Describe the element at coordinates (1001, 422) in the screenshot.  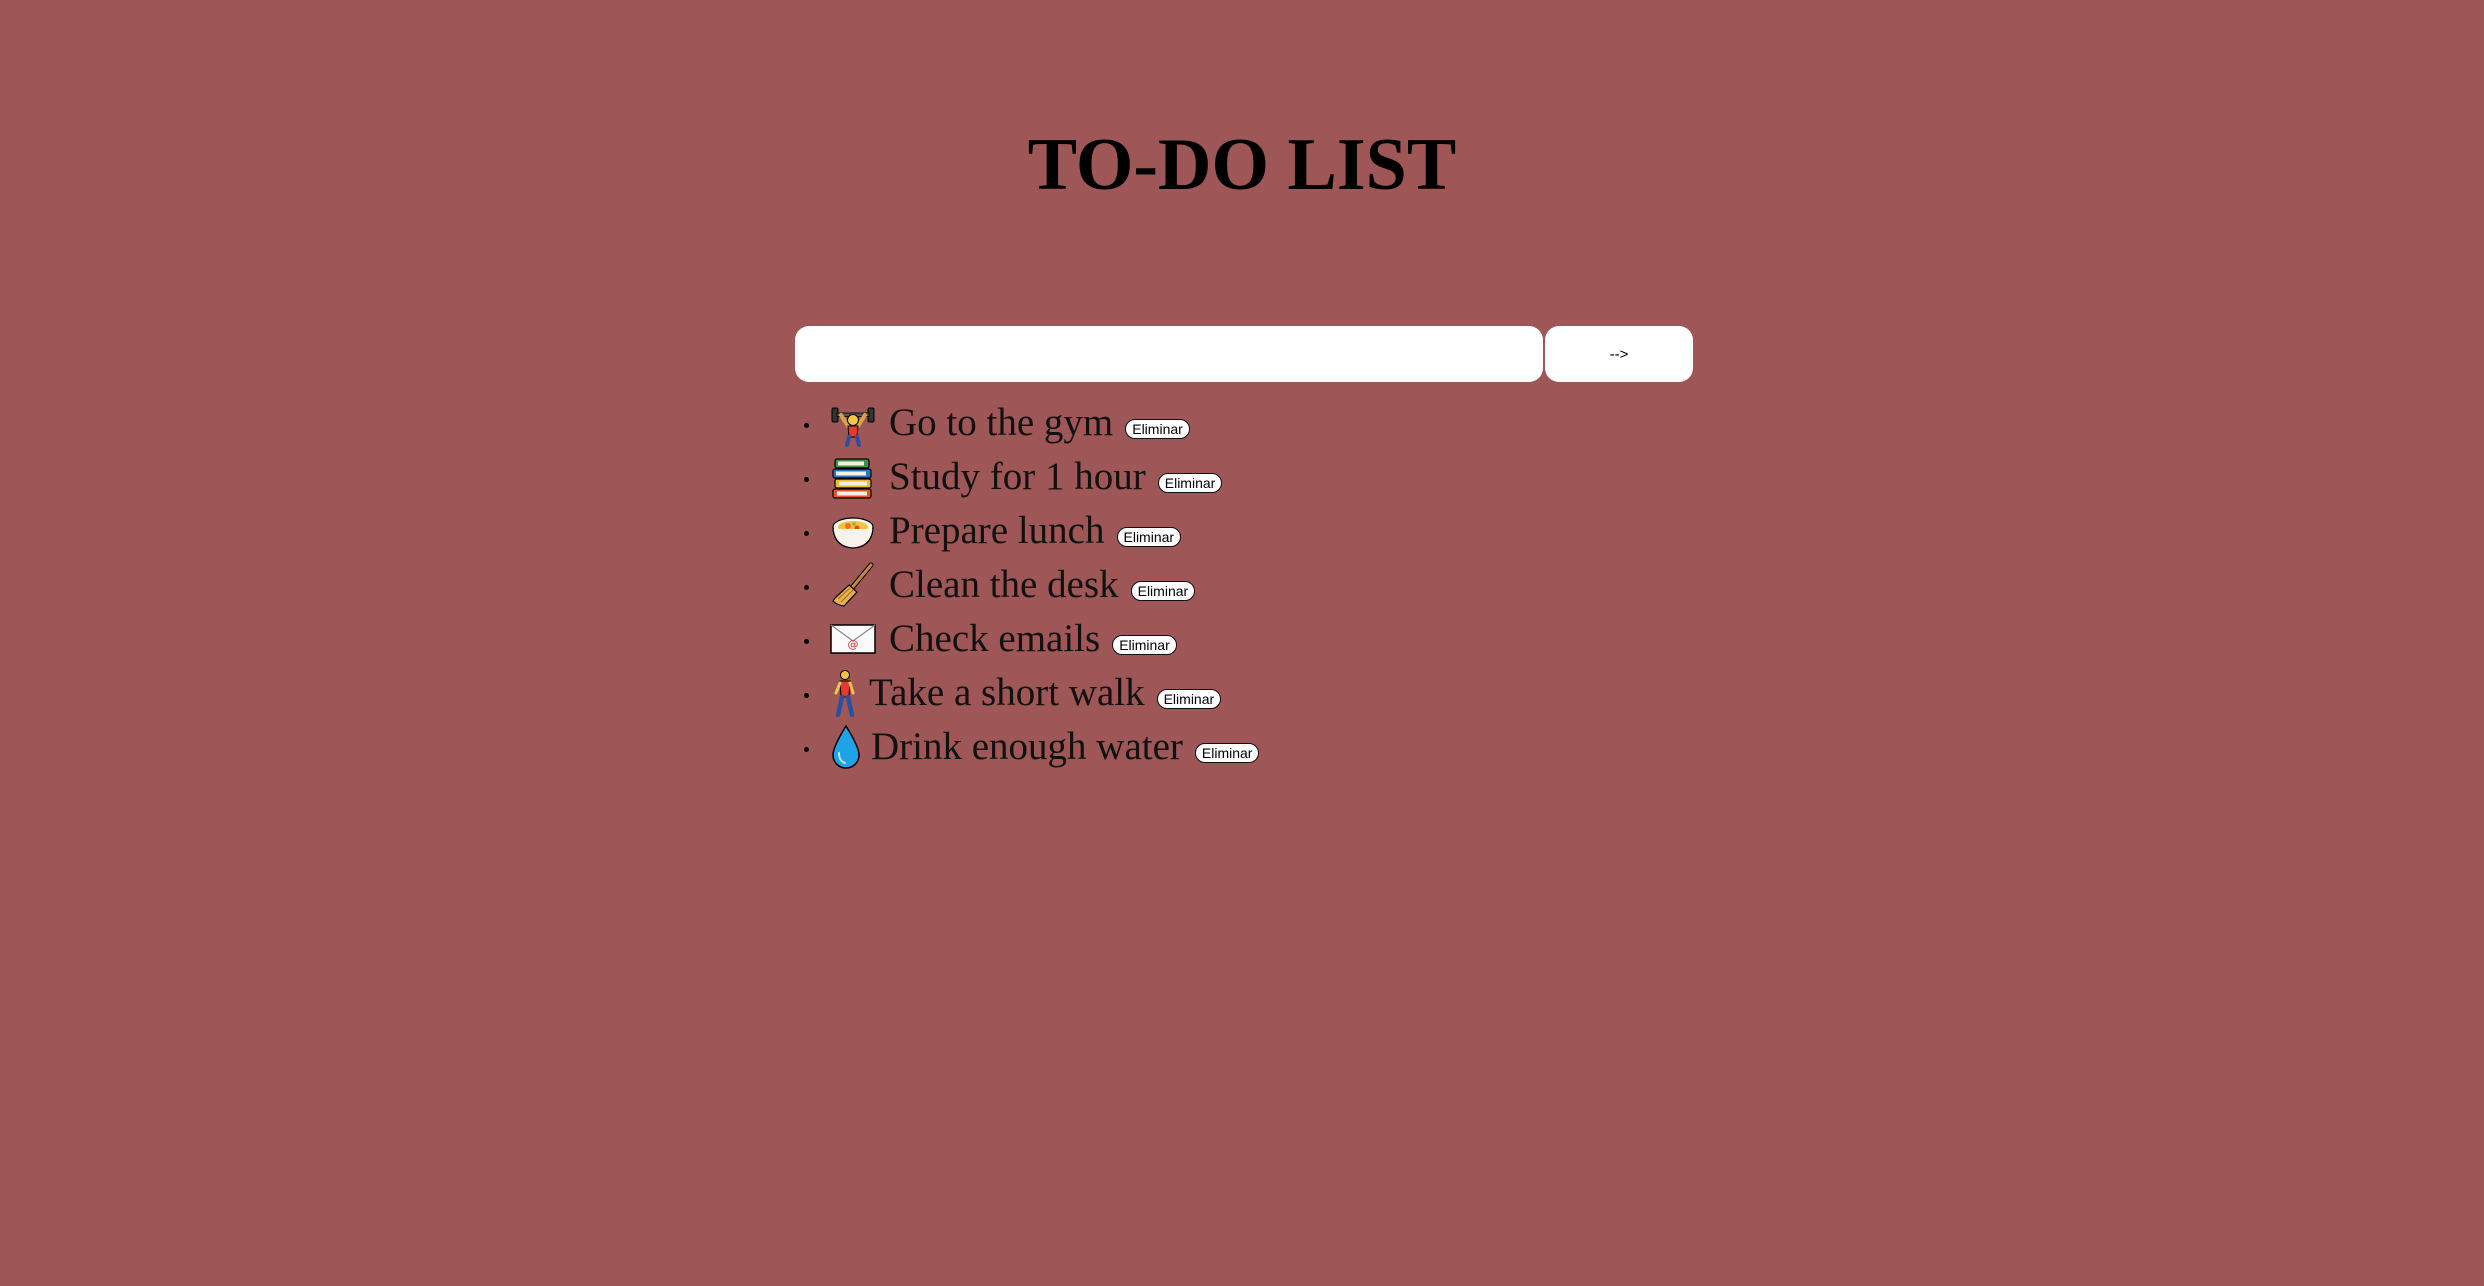
I see `task-text: Go to the gym` at that location.